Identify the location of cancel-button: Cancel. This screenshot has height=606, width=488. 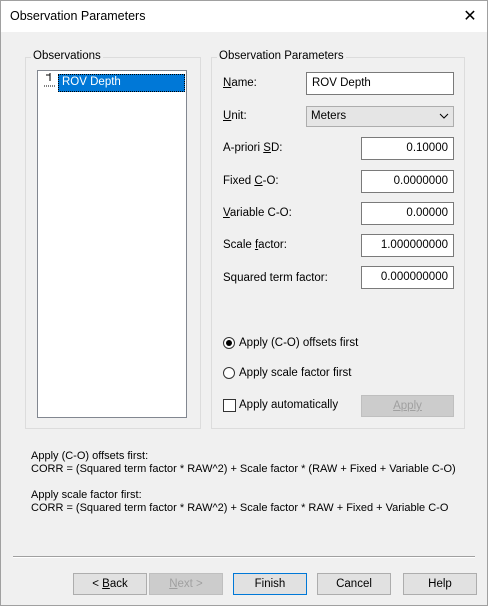
(354, 584).